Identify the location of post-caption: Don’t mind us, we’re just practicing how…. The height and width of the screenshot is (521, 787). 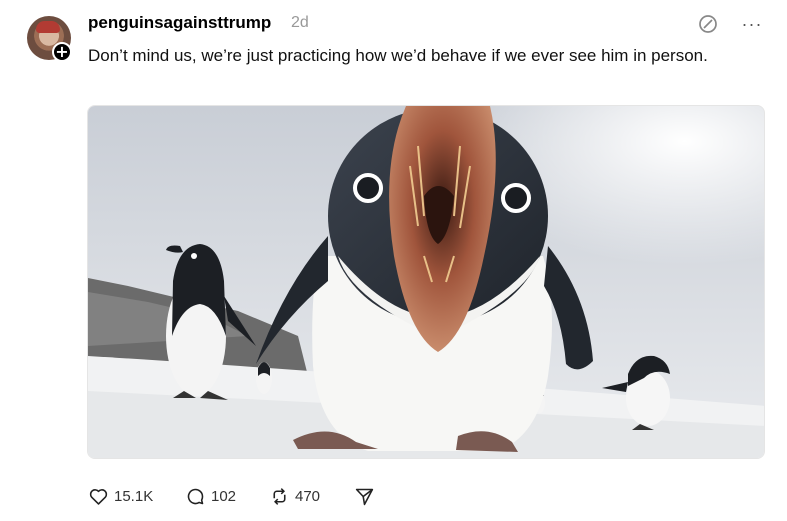
(398, 55).